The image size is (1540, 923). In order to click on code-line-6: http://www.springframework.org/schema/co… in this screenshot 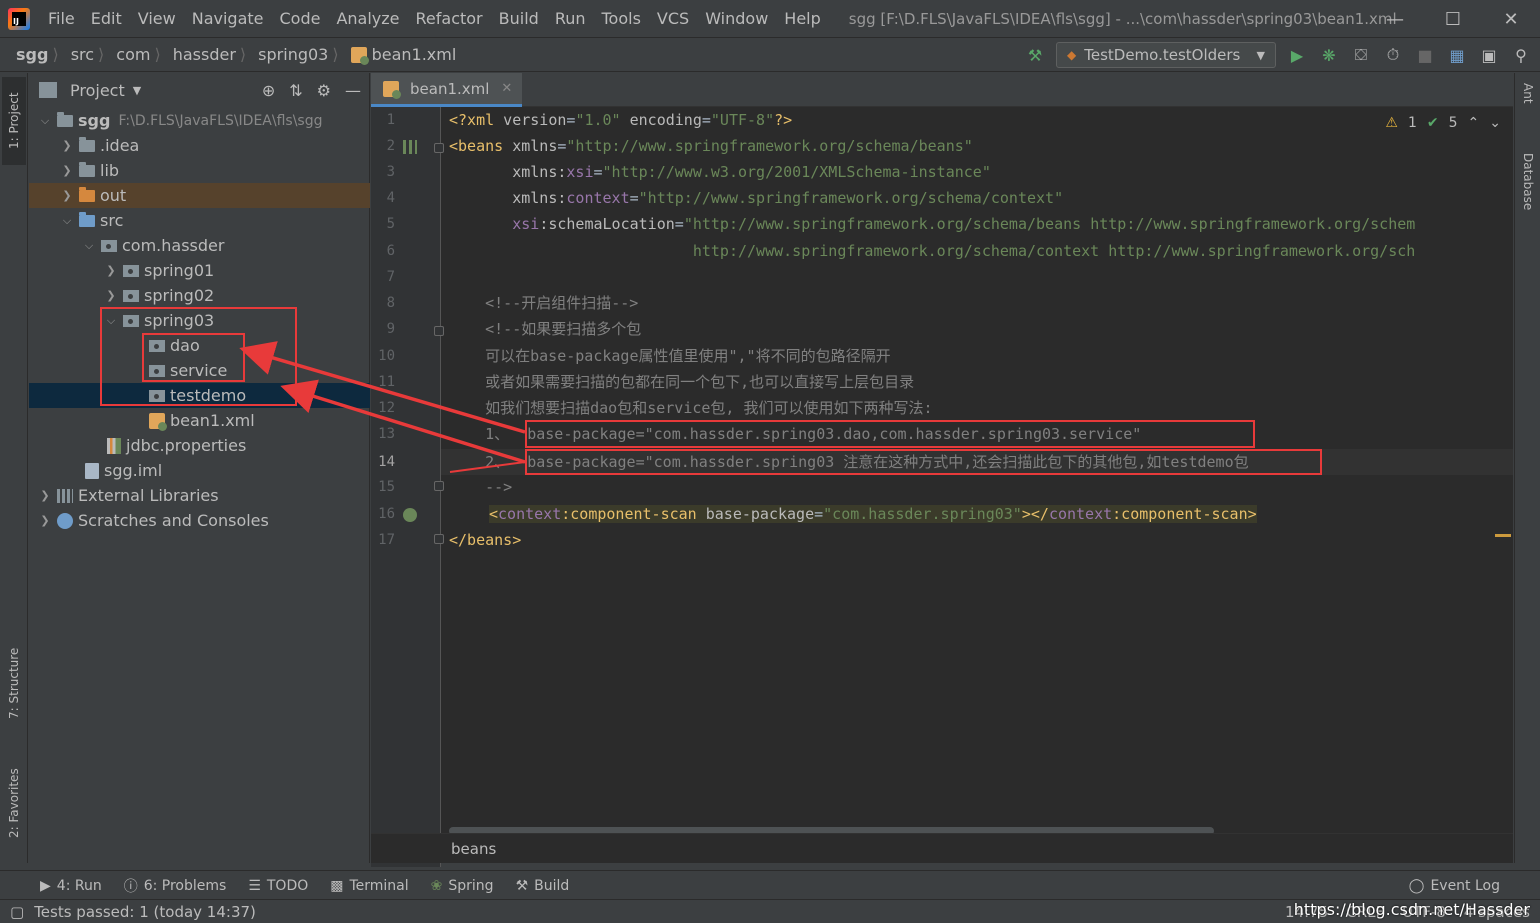, I will do `click(932, 251)`.